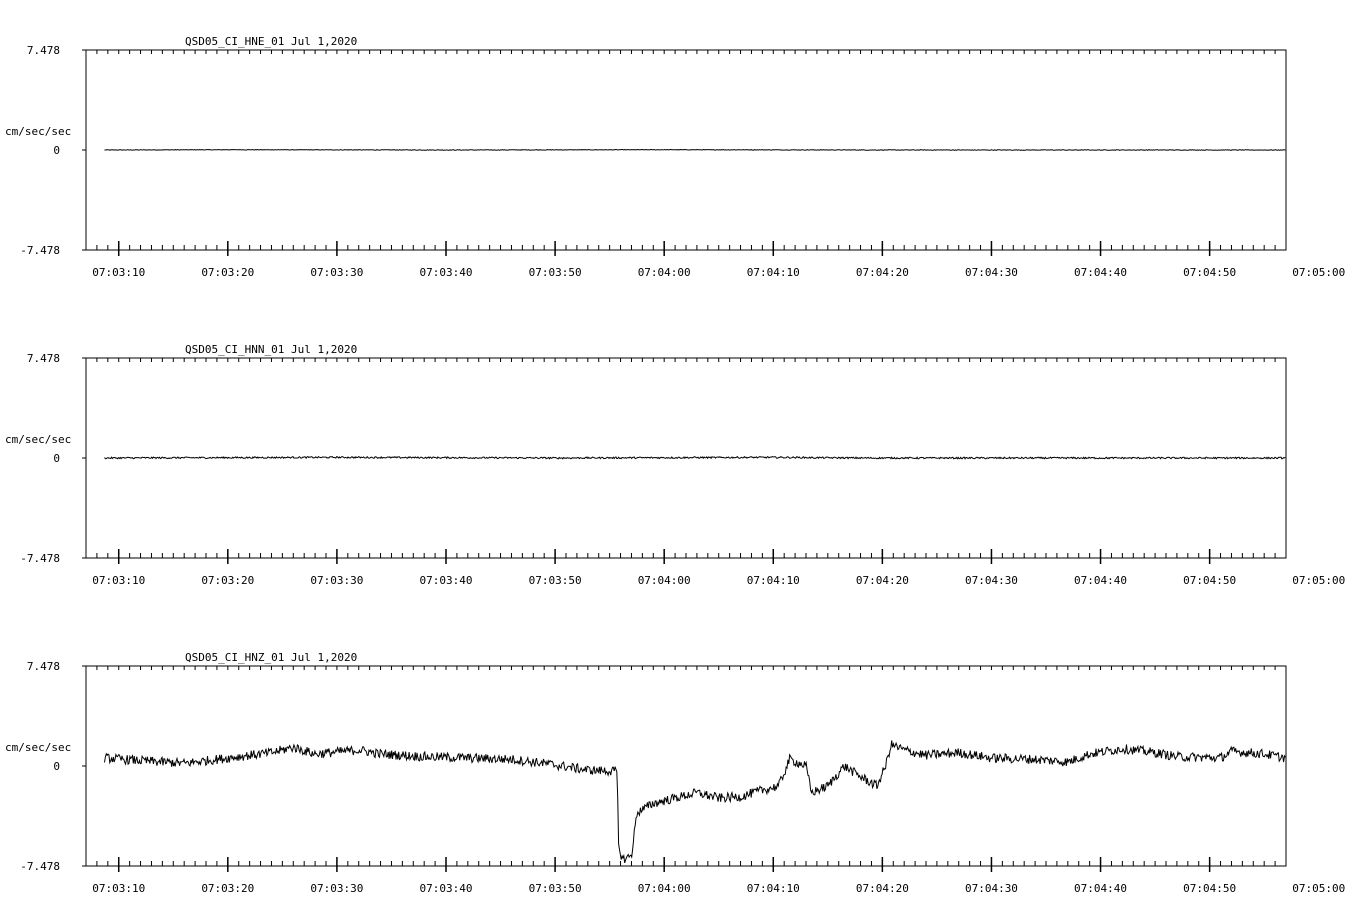  What do you see at coordinates (271, 41) in the screenshot?
I see `chart-title: QSD05_CI_HNE_01 Jul 1,2020` at bounding box center [271, 41].